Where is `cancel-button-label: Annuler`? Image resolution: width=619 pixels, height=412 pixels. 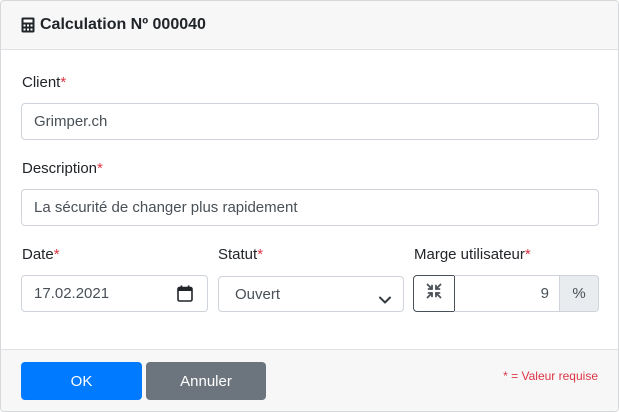
cancel-button-label: Annuler is located at coordinates (206, 381).